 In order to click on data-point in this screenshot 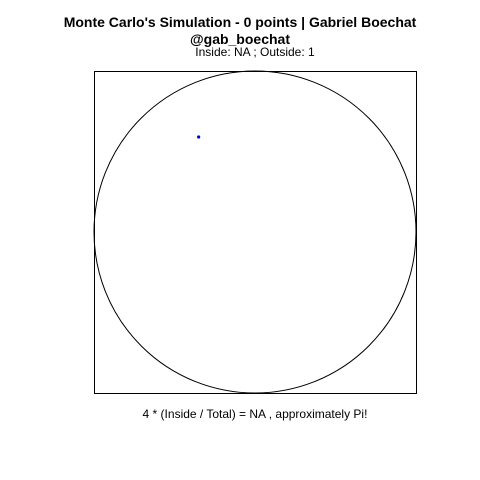, I will do `click(199, 137)`.